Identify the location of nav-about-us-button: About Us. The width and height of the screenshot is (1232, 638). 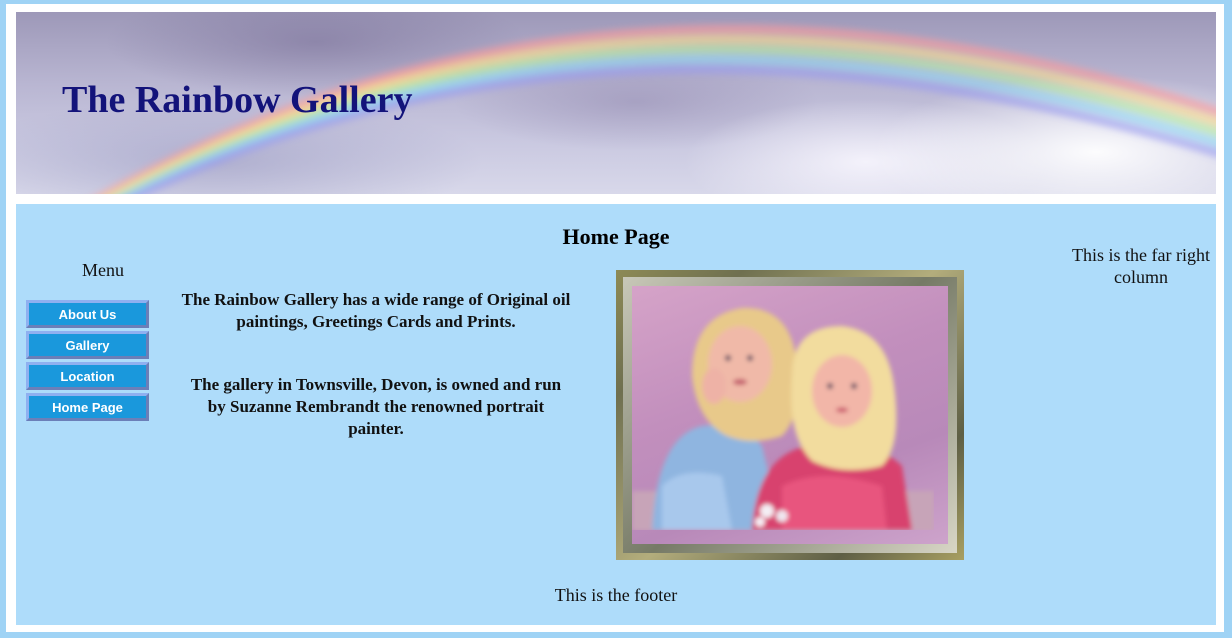
(87, 314).